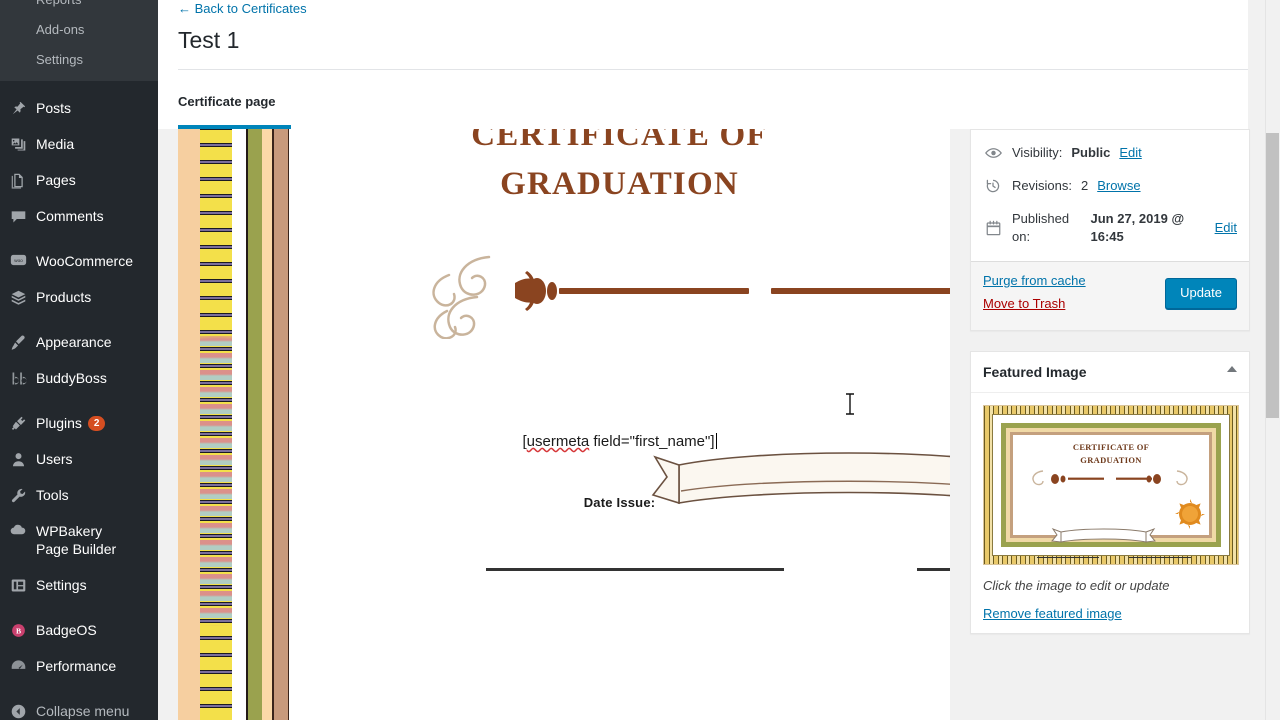 The width and height of the screenshot is (1280, 720). I want to click on visibility-row: Visibility: Public Edit, so click(1110, 156).